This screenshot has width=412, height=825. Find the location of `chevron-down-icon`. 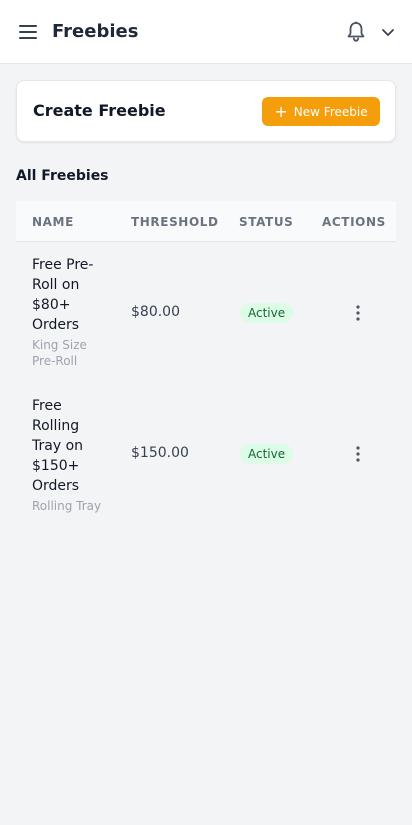

chevron-down-icon is located at coordinates (388, 32).